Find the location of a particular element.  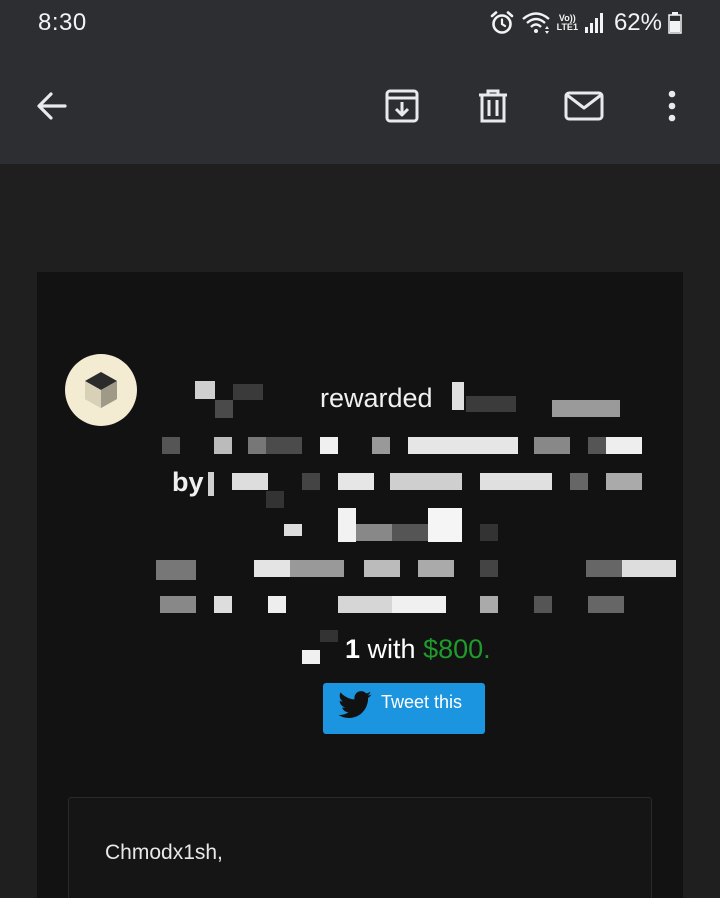

greeting-text: Chmodx1sh, is located at coordinates (164, 852).